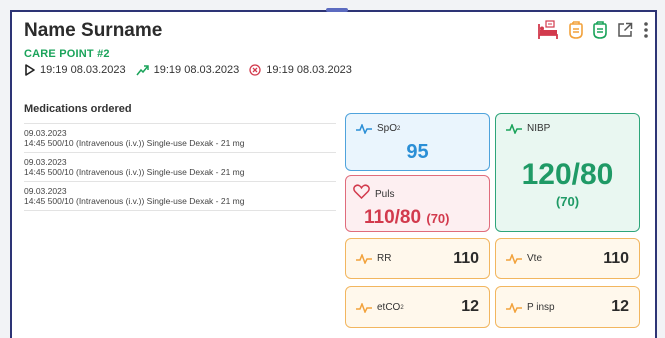  What do you see at coordinates (361, 191) in the screenshot?
I see `heart-icon` at bounding box center [361, 191].